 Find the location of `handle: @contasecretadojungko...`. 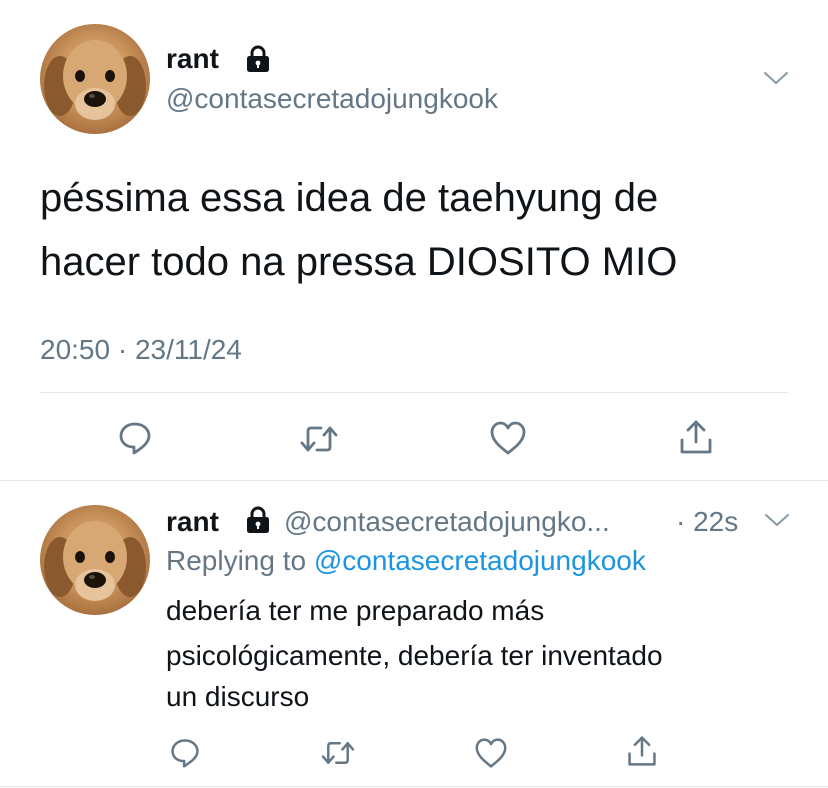

handle: @contasecretadojungko... is located at coordinates (447, 522).